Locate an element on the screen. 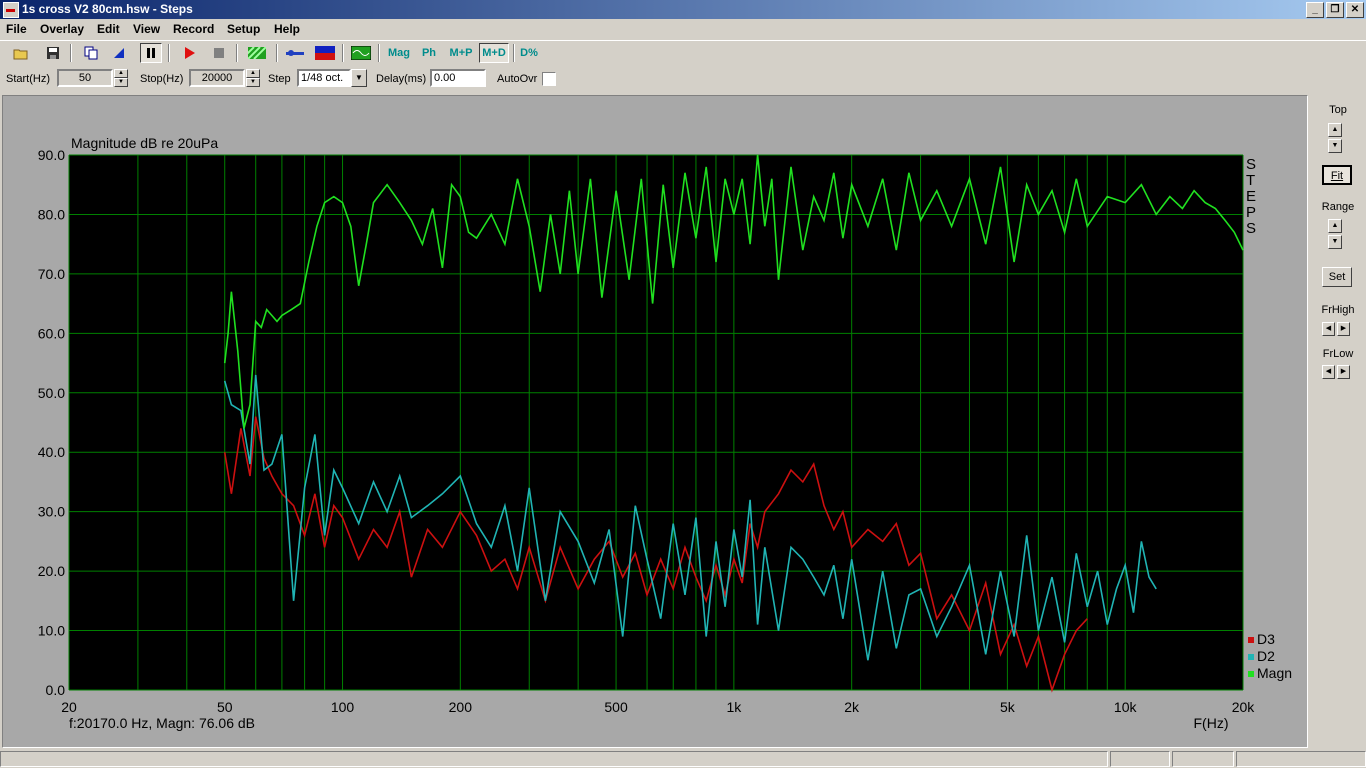 The height and width of the screenshot is (768, 1366). frlow-arrows: ◀ ▶ is located at coordinates (1336, 372).